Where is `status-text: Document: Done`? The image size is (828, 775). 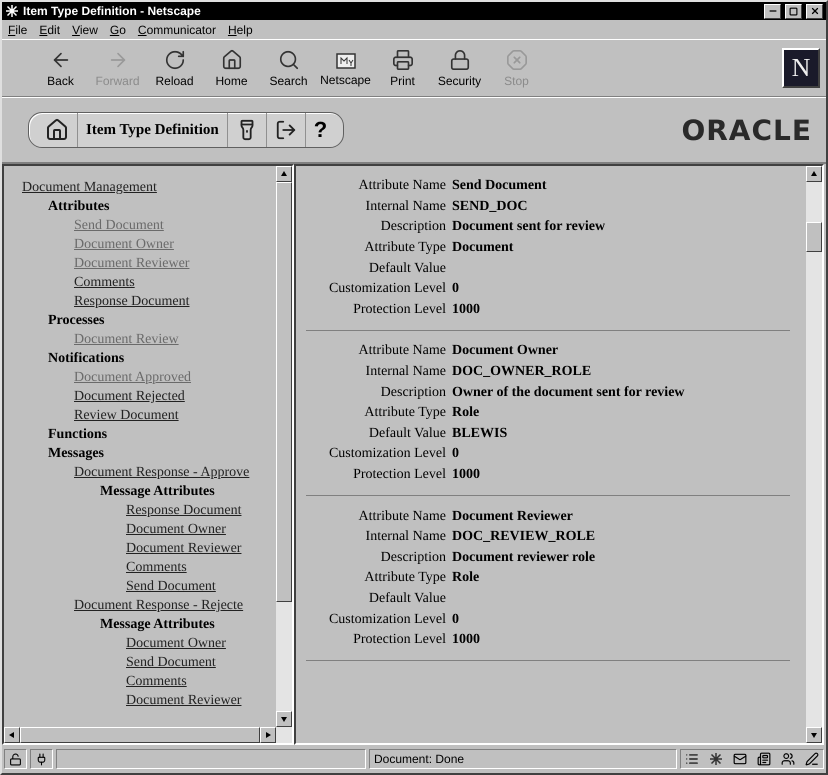 status-text: Document: Done is located at coordinates (419, 759).